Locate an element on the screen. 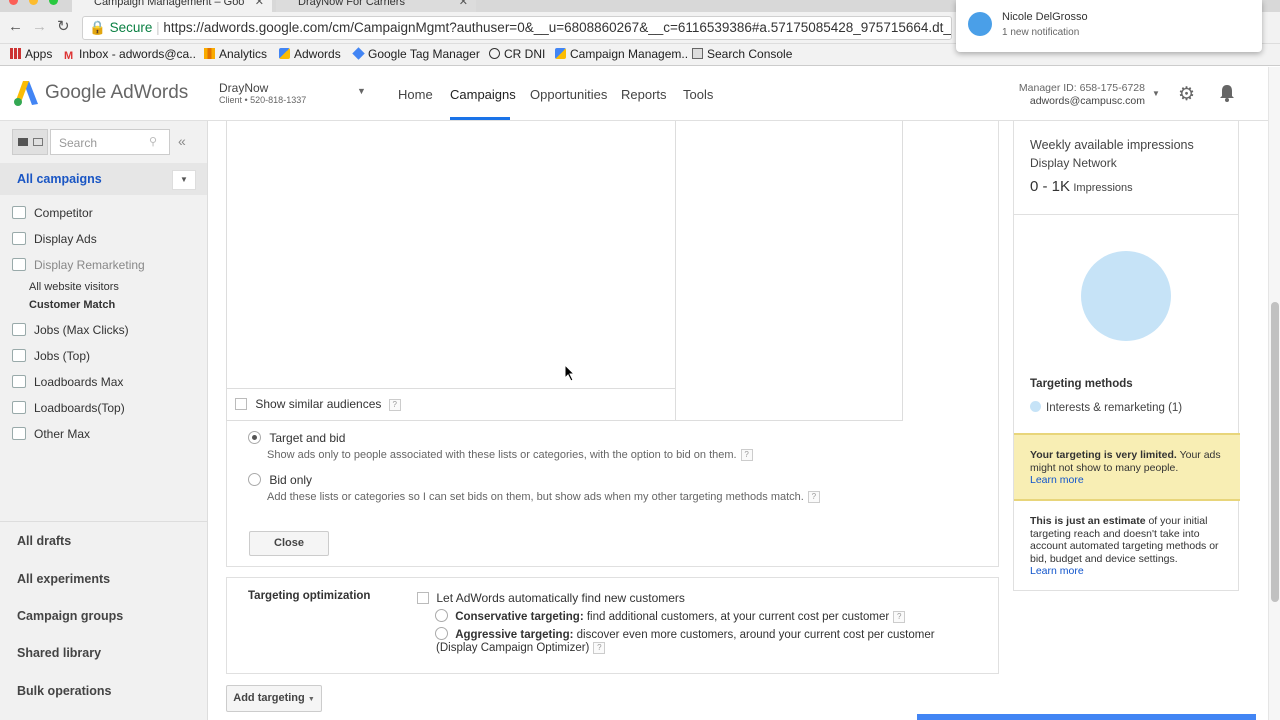  sidebar-item-other-max: Other Max is located at coordinates (51, 434).